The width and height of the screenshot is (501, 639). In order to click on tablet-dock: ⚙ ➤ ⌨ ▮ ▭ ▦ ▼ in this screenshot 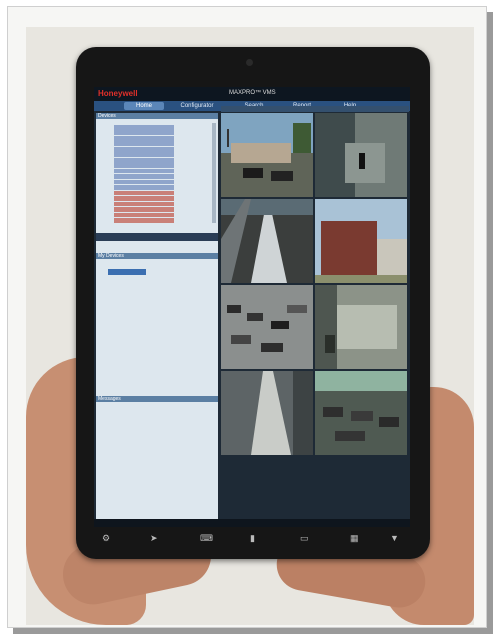, I will do `click(252, 540)`.